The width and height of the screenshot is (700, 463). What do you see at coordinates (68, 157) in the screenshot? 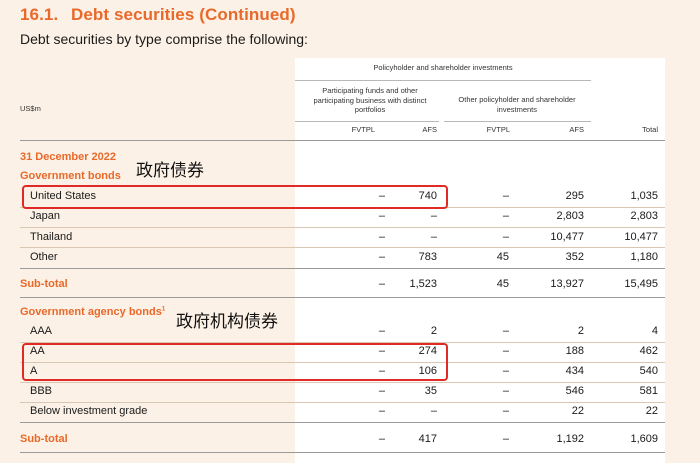
I see `period-date: 31 December 2022` at bounding box center [68, 157].